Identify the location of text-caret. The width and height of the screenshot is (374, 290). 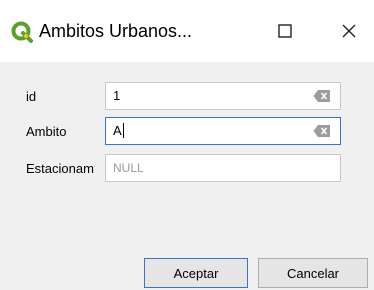
(123, 130).